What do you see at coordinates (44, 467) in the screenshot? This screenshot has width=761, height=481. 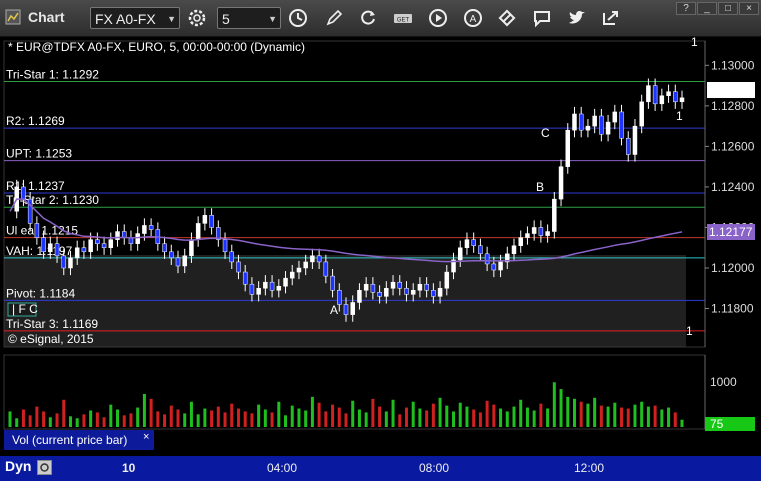 I see `settings-icon` at bounding box center [44, 467].